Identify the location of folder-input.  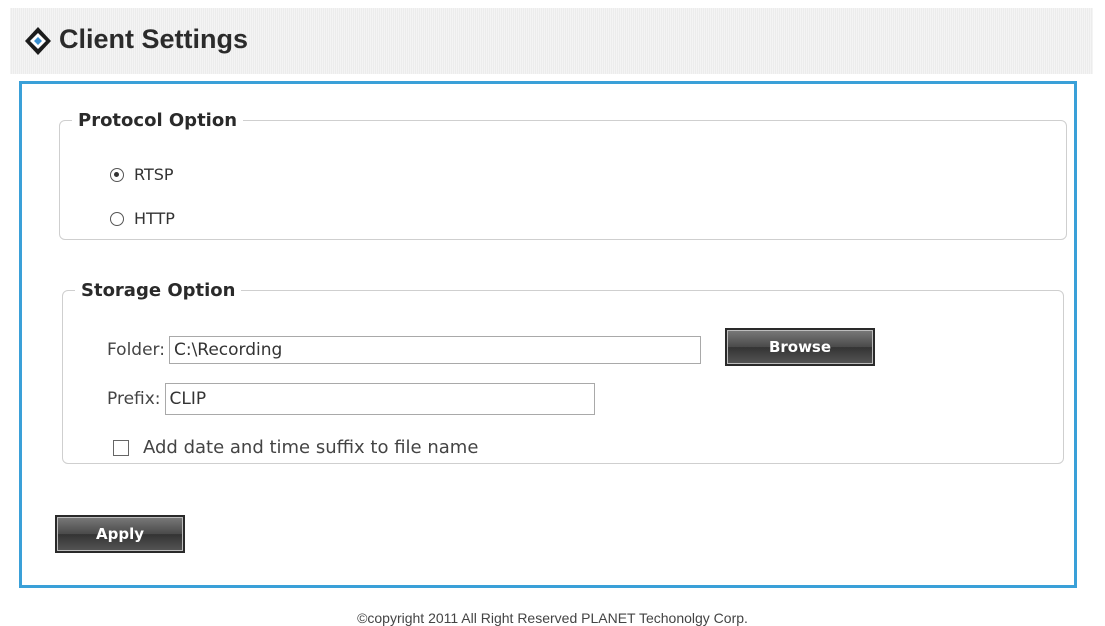
(434, 350).